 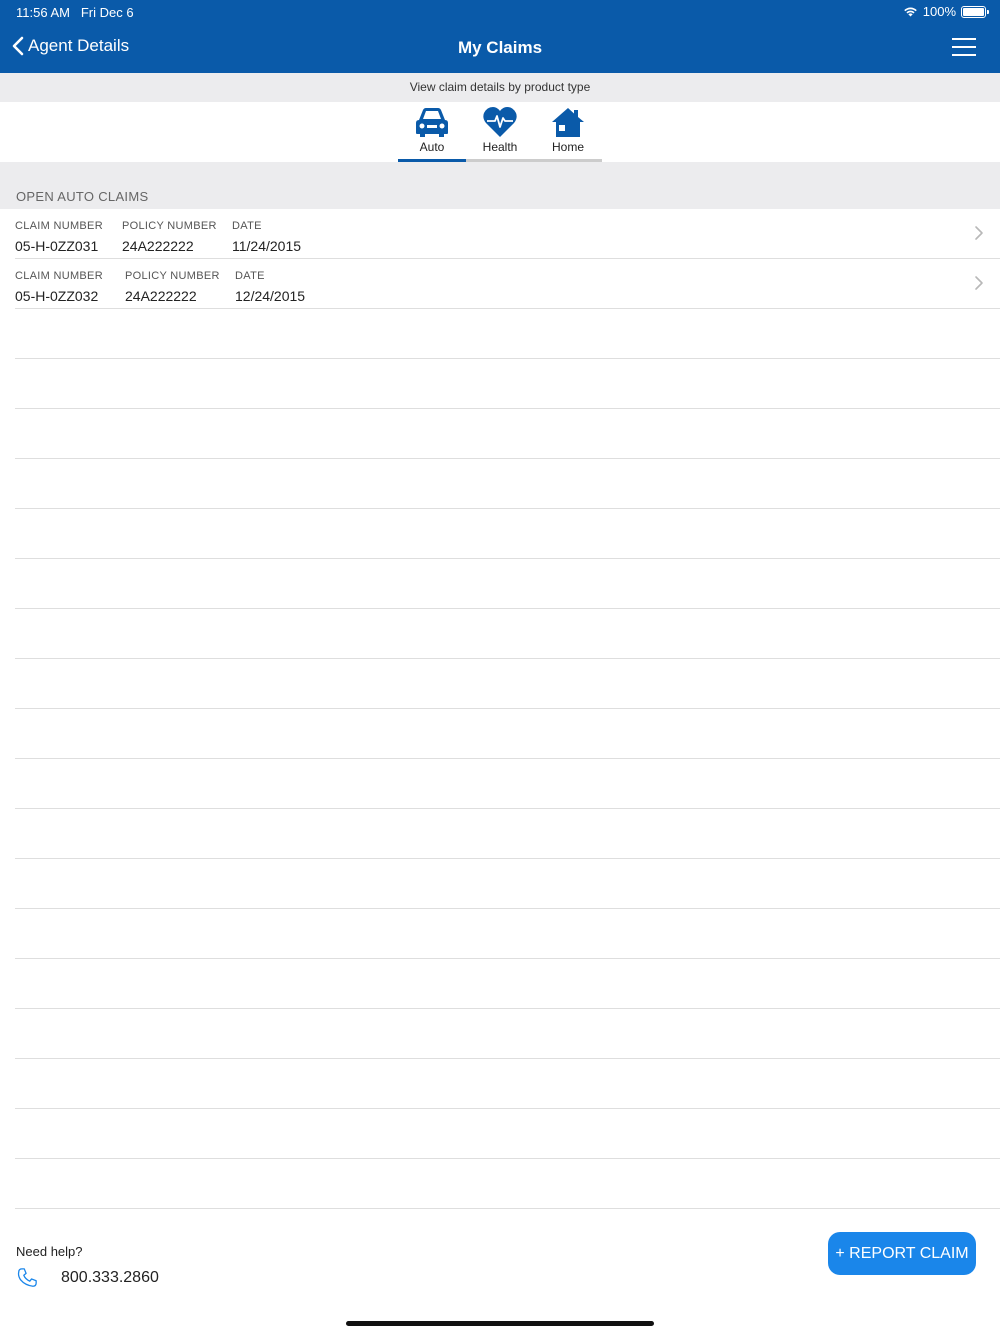 I want to click on status-date: Fri Dec 6, so click(x=107, y=12).